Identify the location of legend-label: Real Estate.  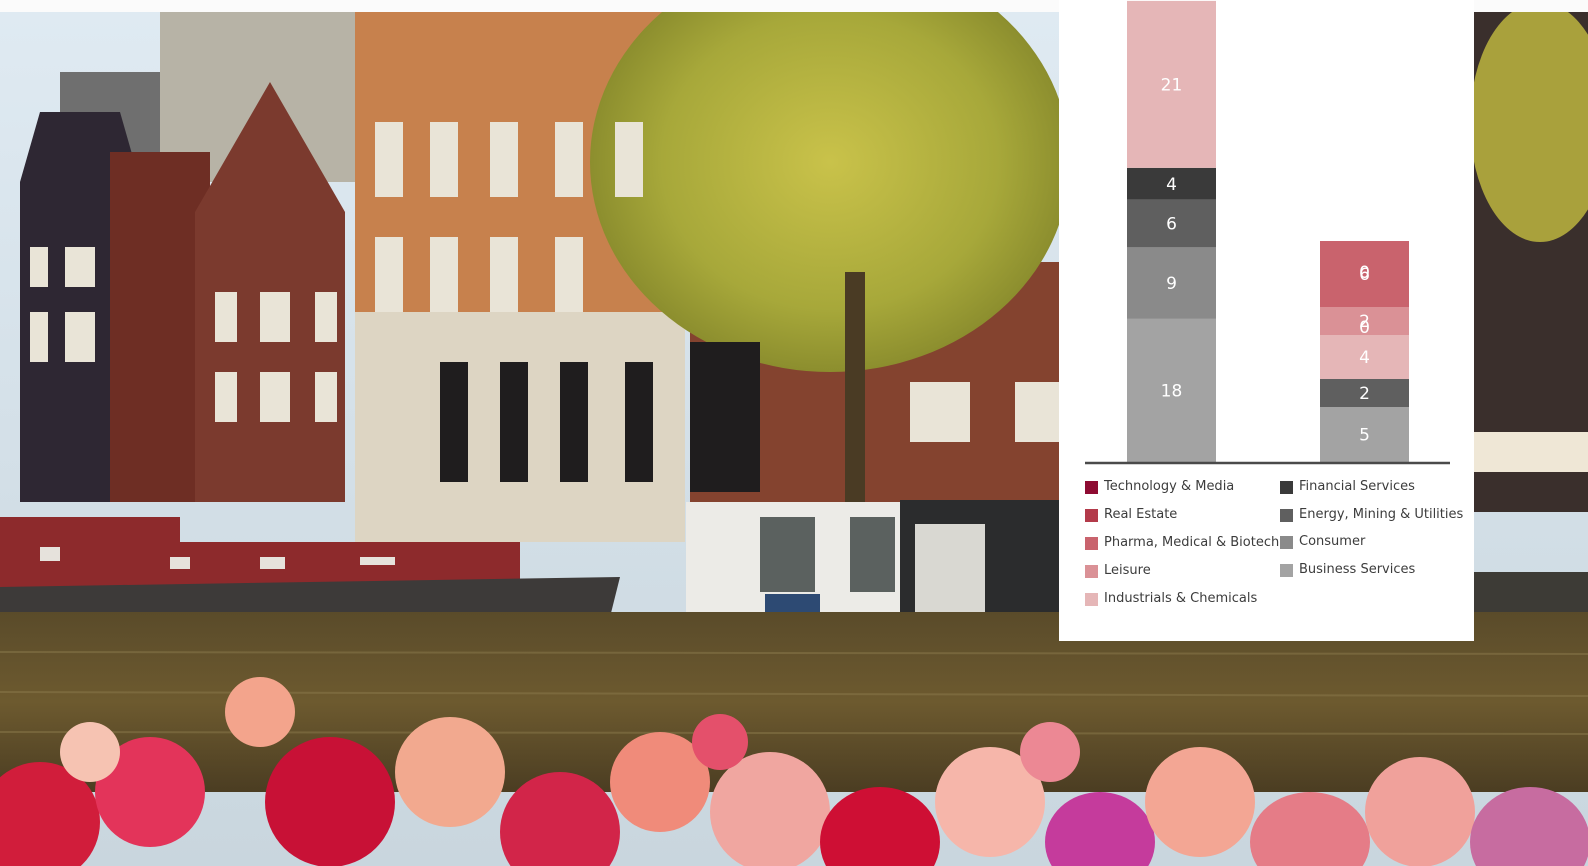
(1141, 514).